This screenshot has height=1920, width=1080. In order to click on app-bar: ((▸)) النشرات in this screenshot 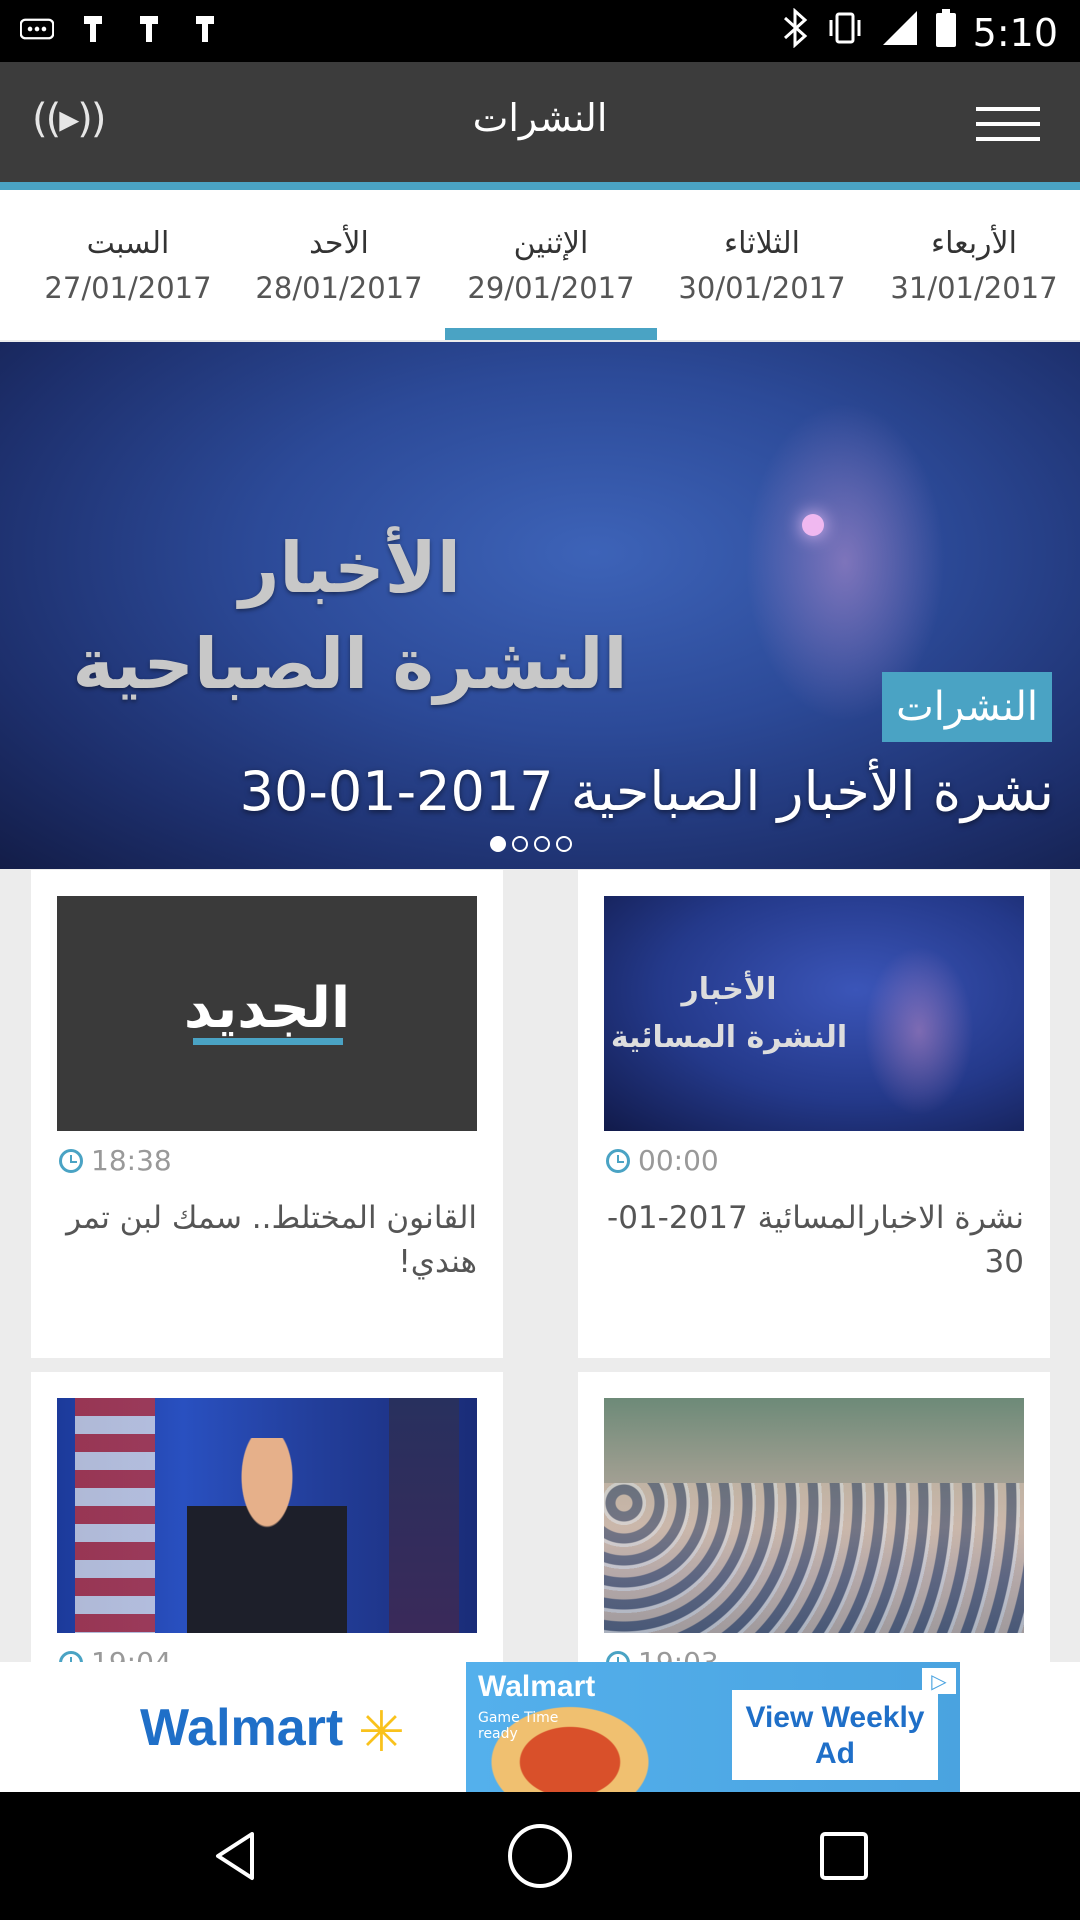, I will do `click(540, 122)`.